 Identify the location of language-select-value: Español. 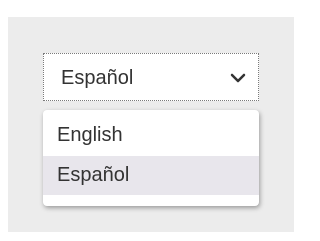
(97, 78).